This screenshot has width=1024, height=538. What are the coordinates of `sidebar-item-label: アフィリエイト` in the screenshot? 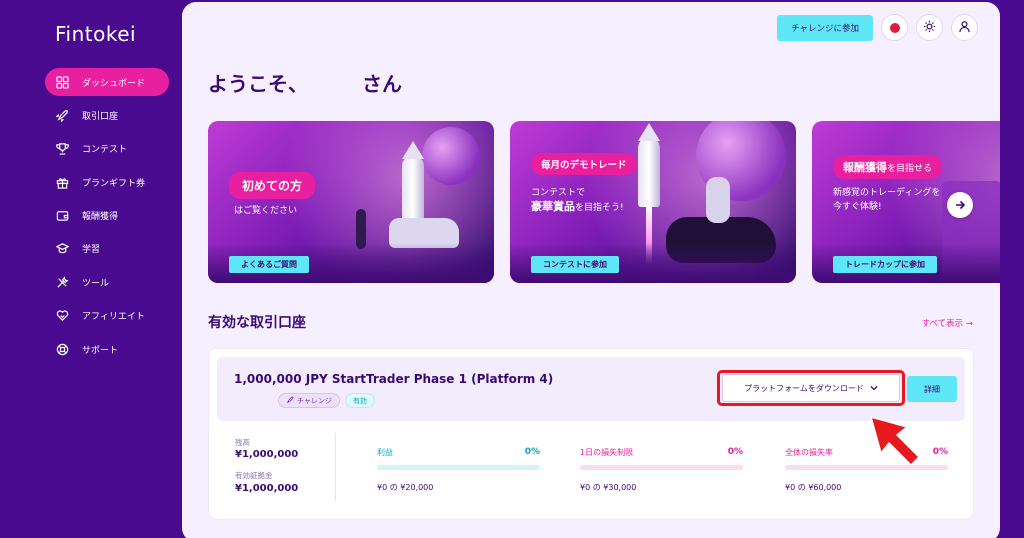 It's located at (113, 317).